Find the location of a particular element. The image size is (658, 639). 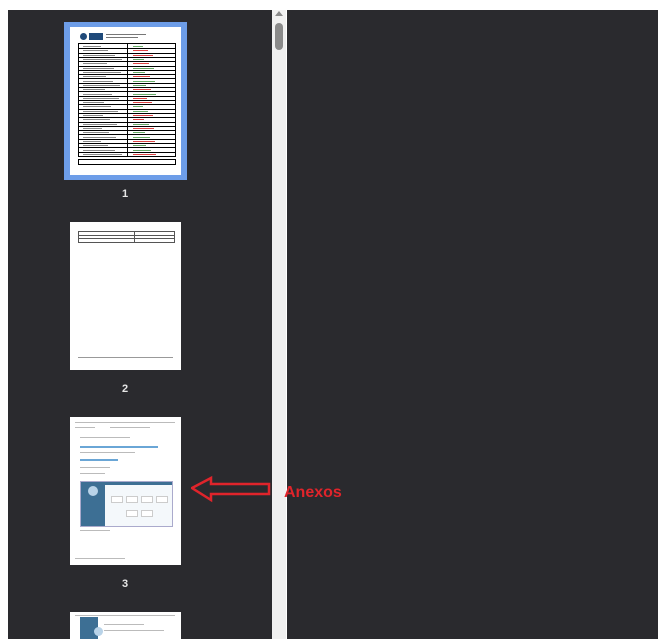

report-table is located at coordinates (127, 100).